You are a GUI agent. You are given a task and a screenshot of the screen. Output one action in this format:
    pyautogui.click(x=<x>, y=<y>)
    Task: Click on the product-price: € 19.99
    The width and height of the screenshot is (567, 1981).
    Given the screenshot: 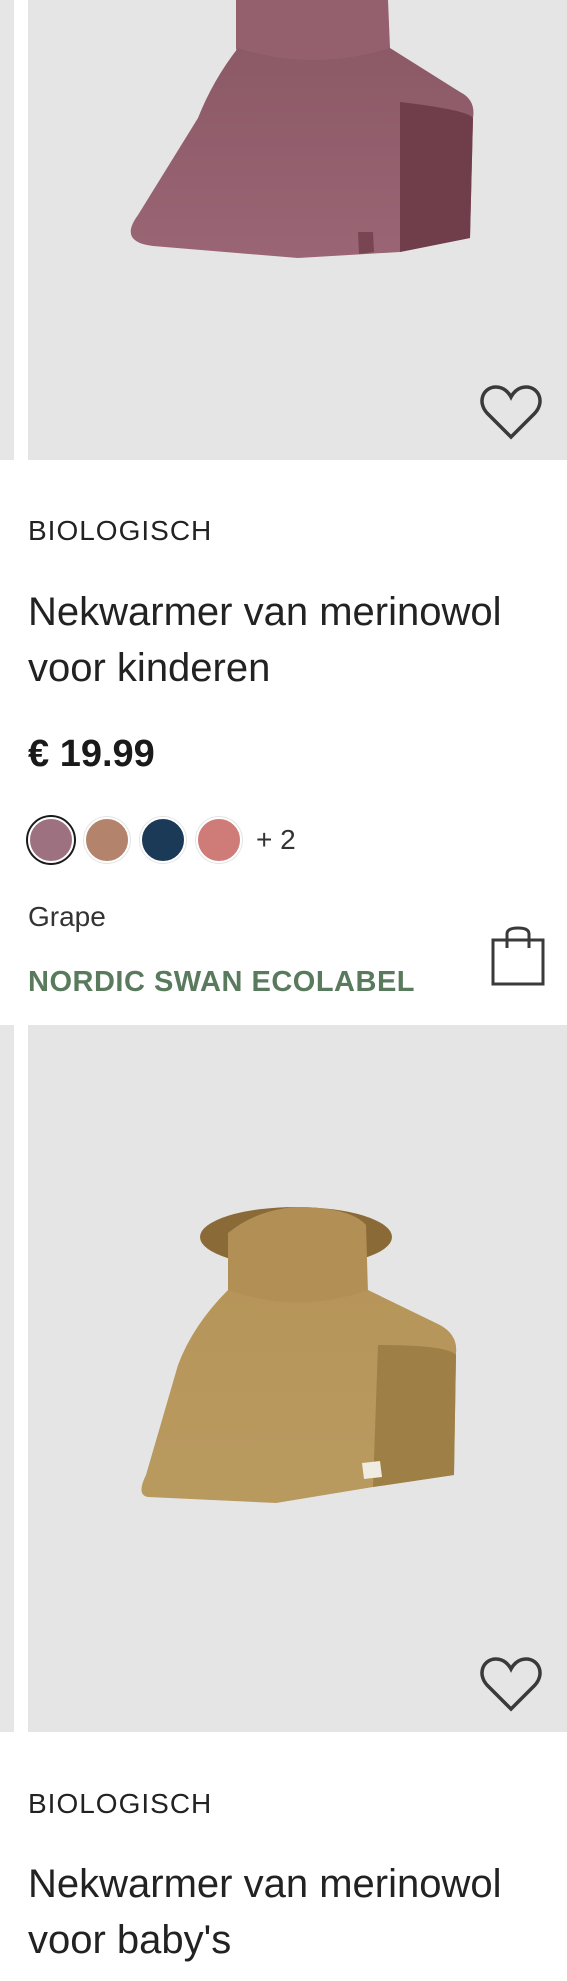 What is the action you would take?
    pyautogui.click(x=91, y=754)
    